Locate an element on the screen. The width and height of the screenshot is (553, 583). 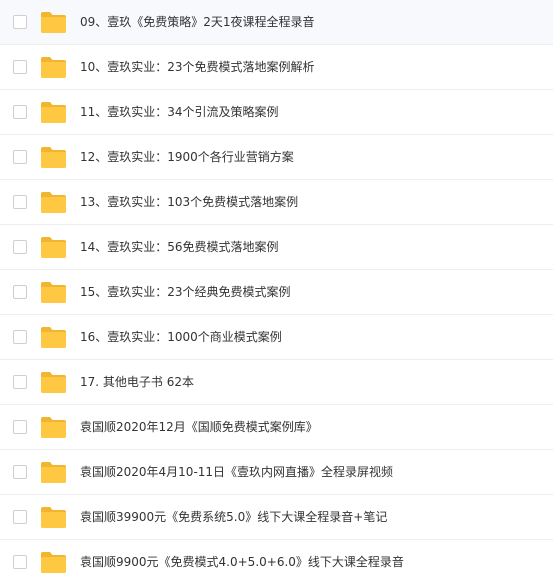
list-item: 11、壹玖实业：34个引流及策略案例 is located at coordinates (276, 112).